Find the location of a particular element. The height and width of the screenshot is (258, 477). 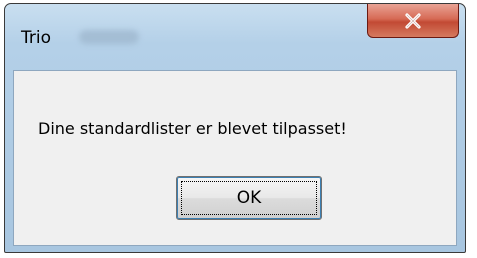

dialog-message: Dine standardlister er blevet tilpasset! is located at coordinates (192, 128).